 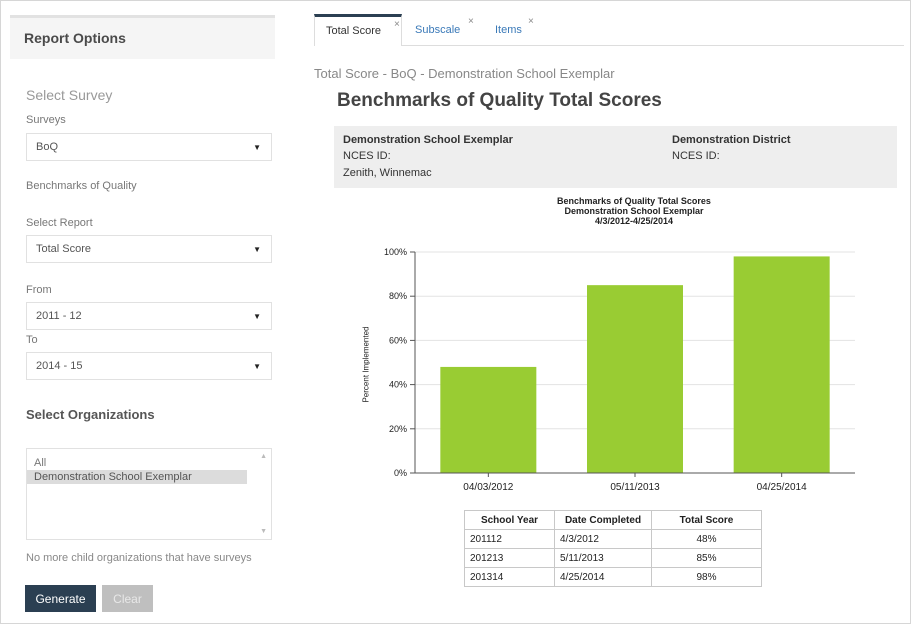 I want to click on y-tick-label: 20%, so click(x=398, y=429).